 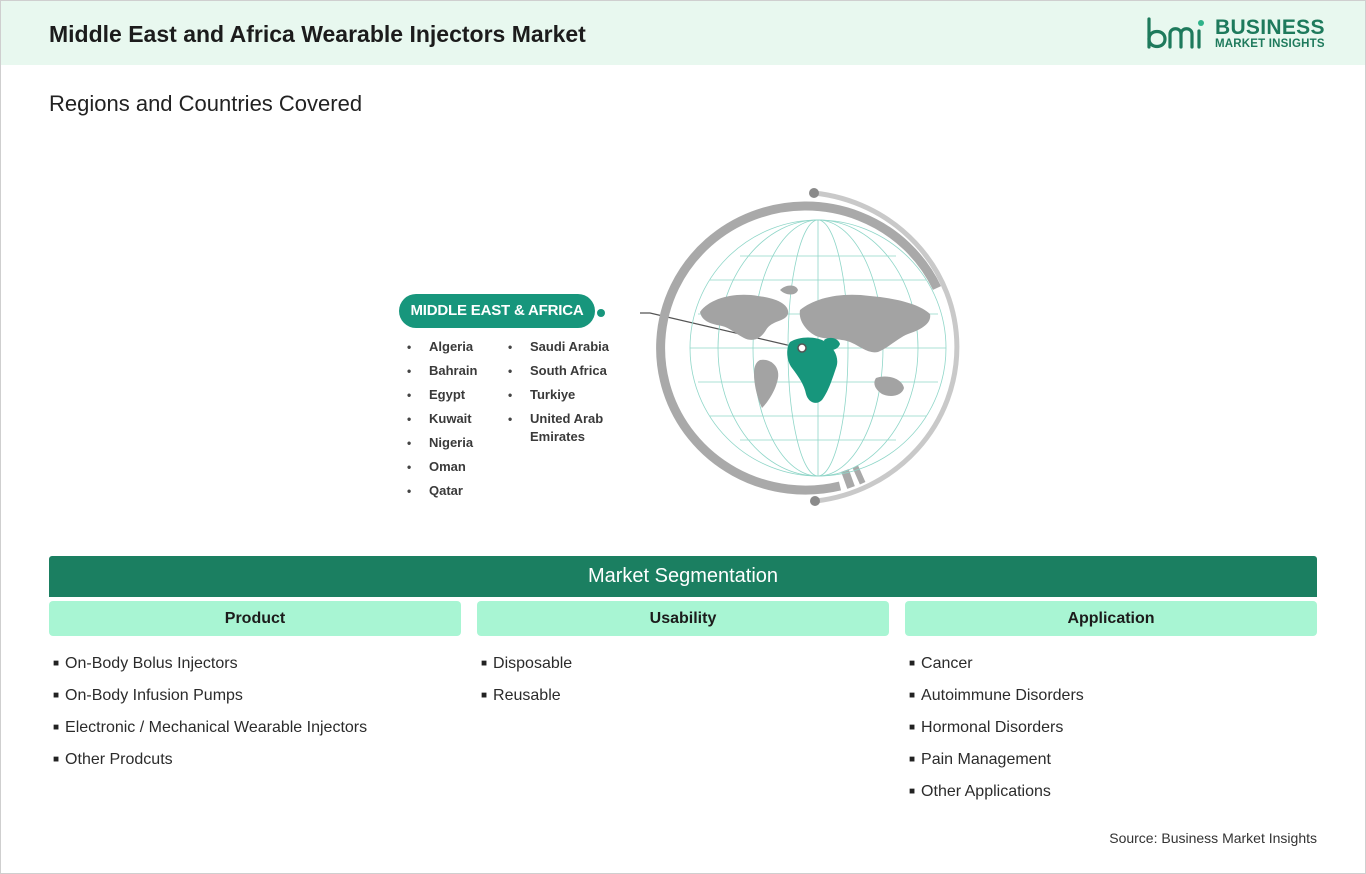 I want to click on segment-item: Hormonal Disorders, so click(x=996, y=734).